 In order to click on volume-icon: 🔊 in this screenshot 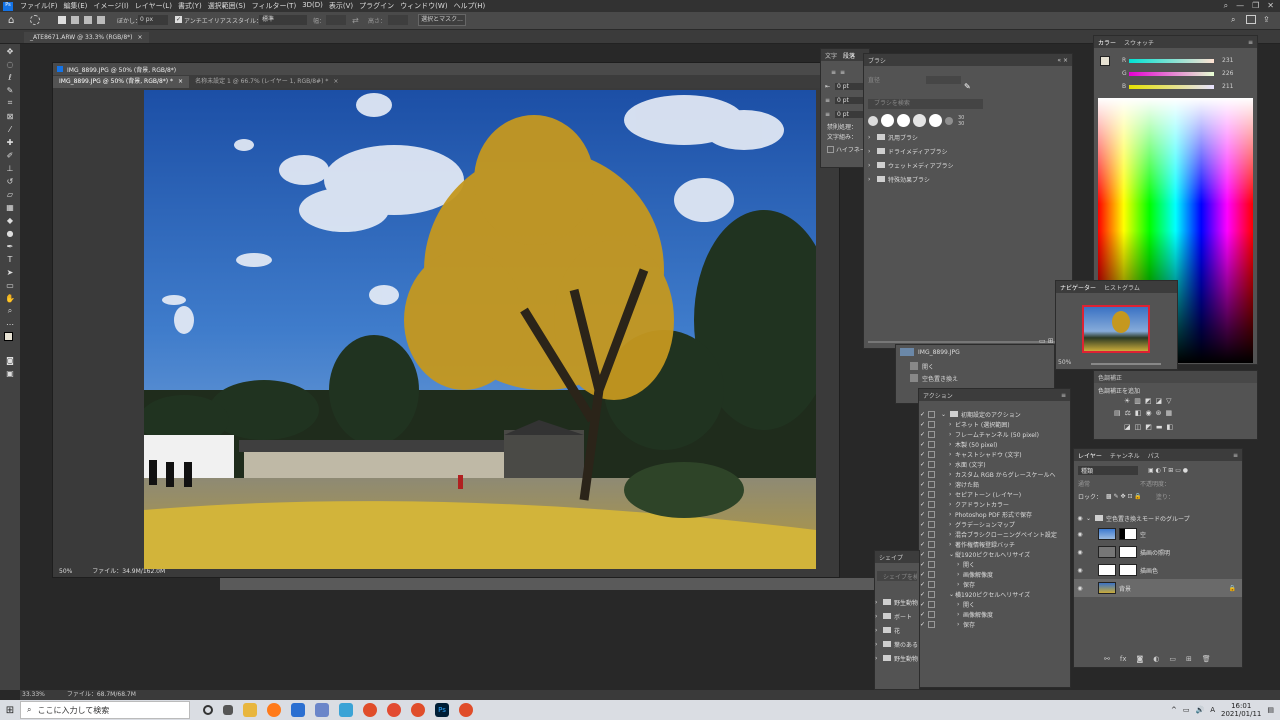, I will do `click(1200, 710)`.